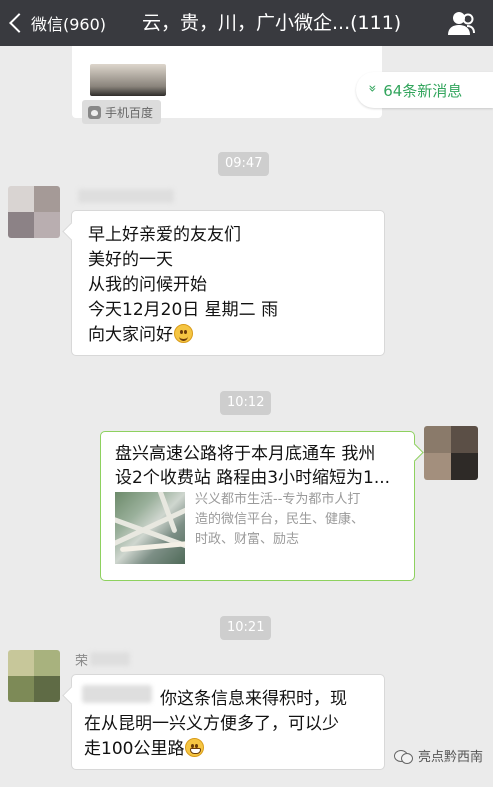 Image resolution: width=493 pixels, height=787 pixels. I want to click on message-line: 早上好亲爱的友友们, so click(164, 235).